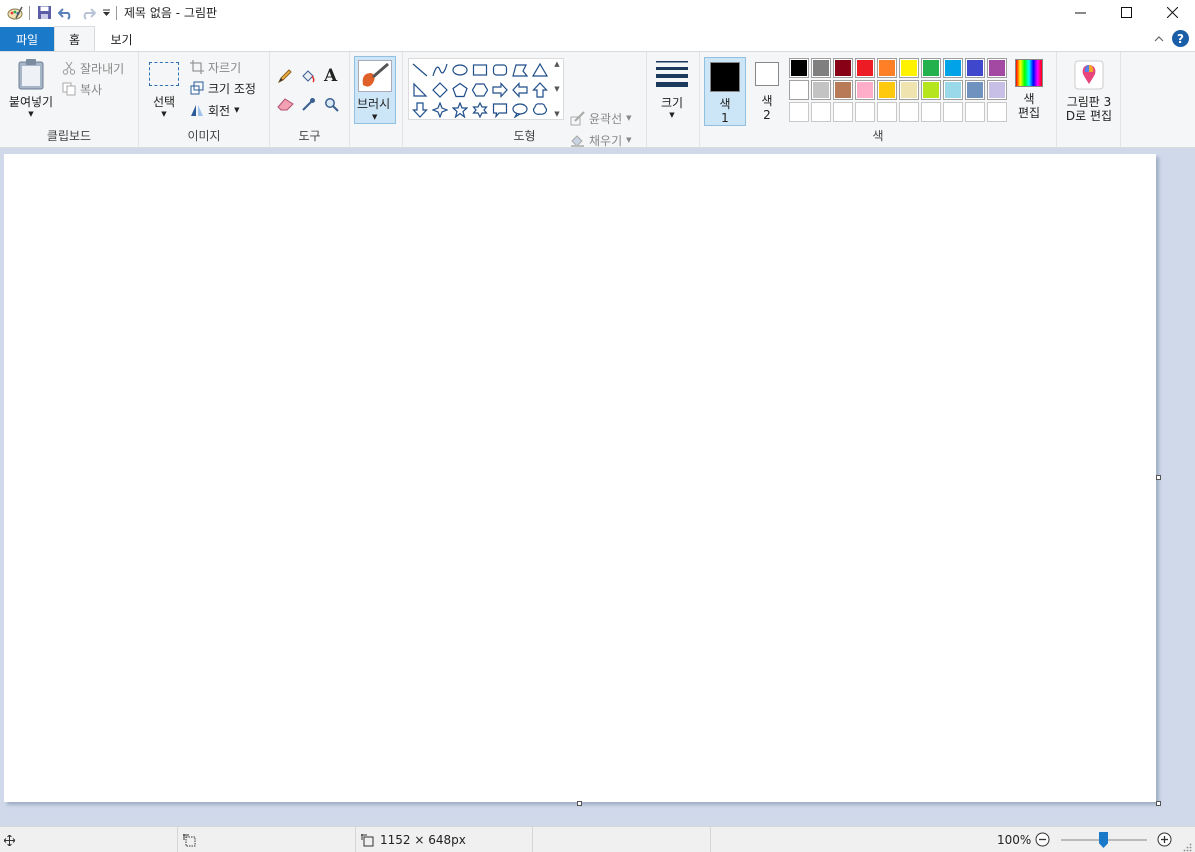 The image size is (1195, 852). I want to click on select-button: 선택 ▼, so click(164, 90).